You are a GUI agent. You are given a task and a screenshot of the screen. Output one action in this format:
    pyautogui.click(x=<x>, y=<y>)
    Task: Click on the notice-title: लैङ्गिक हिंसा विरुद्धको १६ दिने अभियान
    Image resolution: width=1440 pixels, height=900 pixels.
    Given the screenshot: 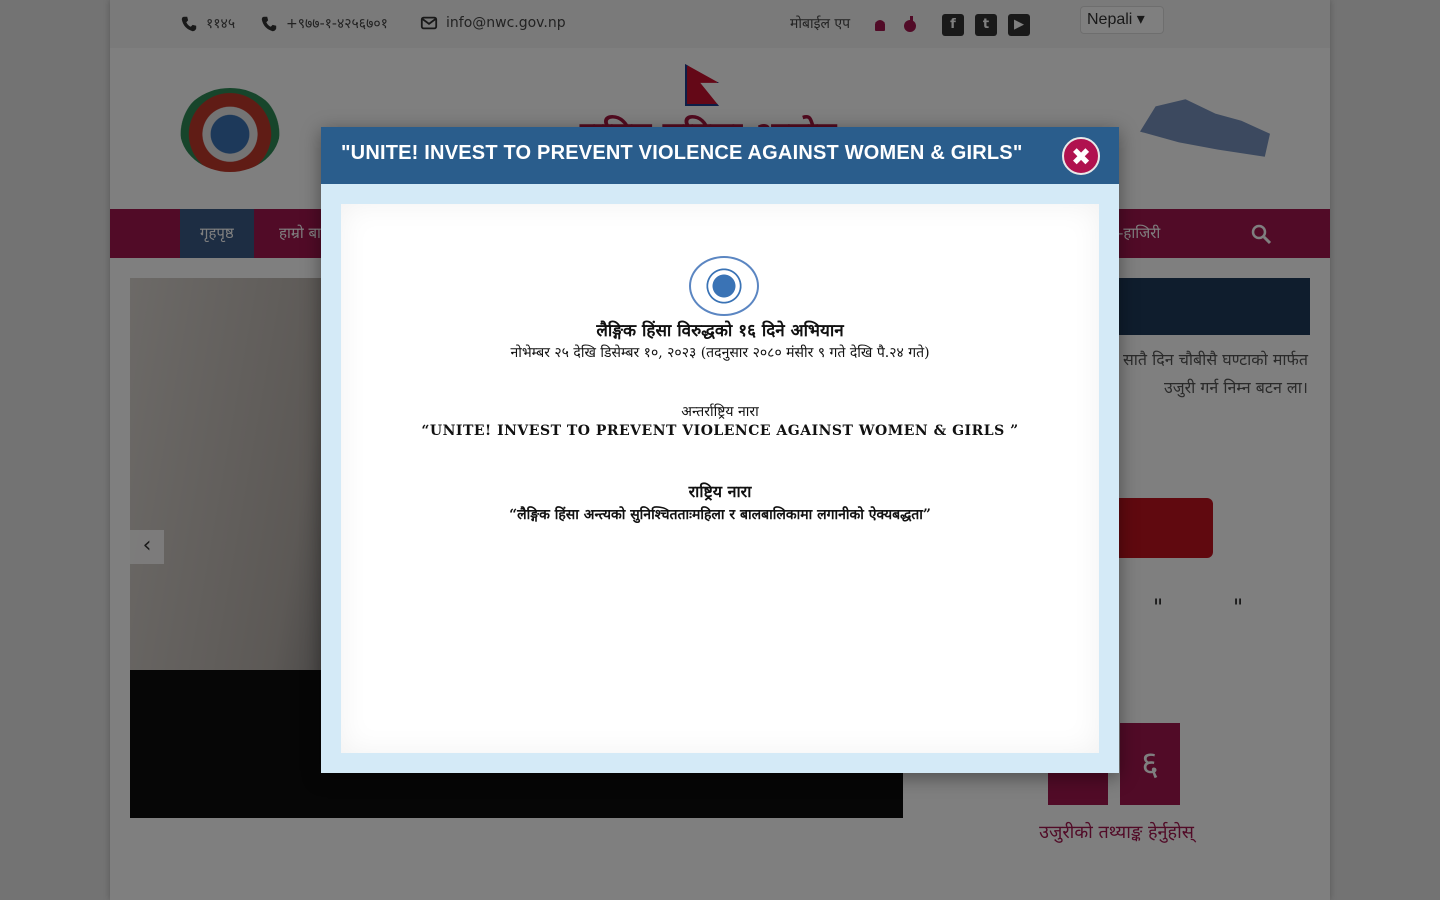 What is the action you would take?
    pyautogui.click(x=720, y=331)
    